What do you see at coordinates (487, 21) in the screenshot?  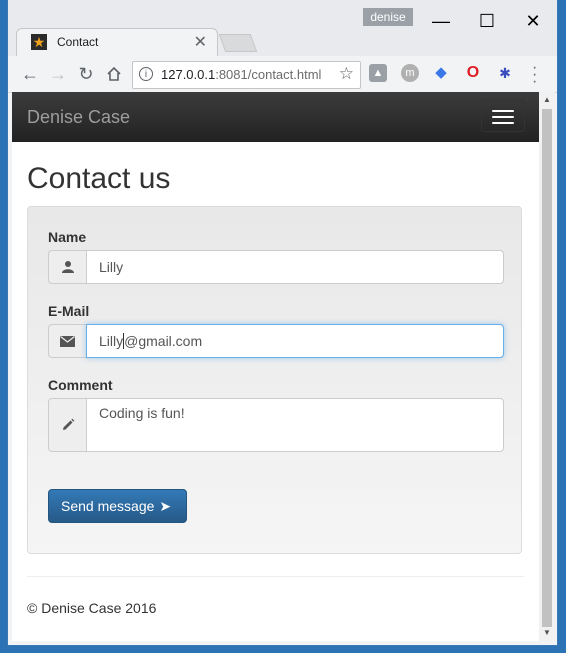 I see `maximize-button: ☐` at bounding box center [487, 21].